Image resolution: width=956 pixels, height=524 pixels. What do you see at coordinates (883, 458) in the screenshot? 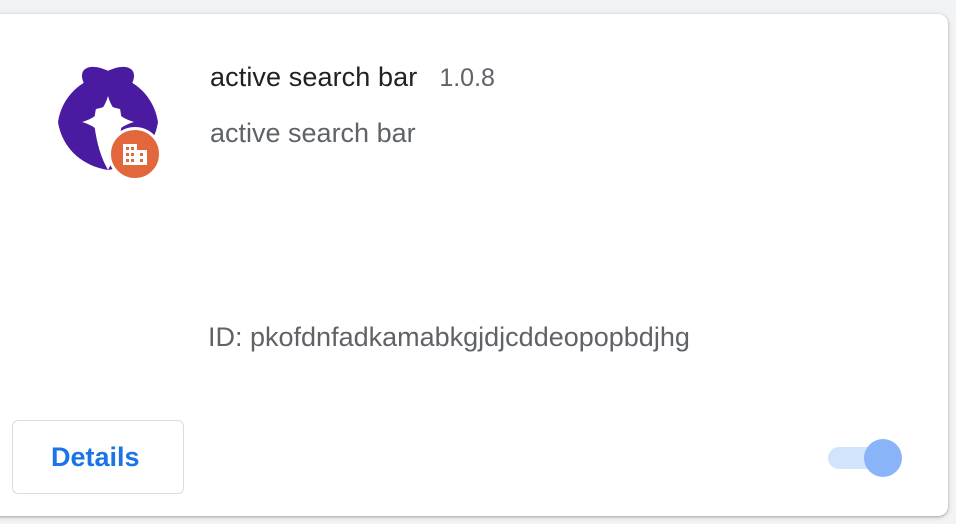
I see `toggle-knob` at bounding box center [883, 458].